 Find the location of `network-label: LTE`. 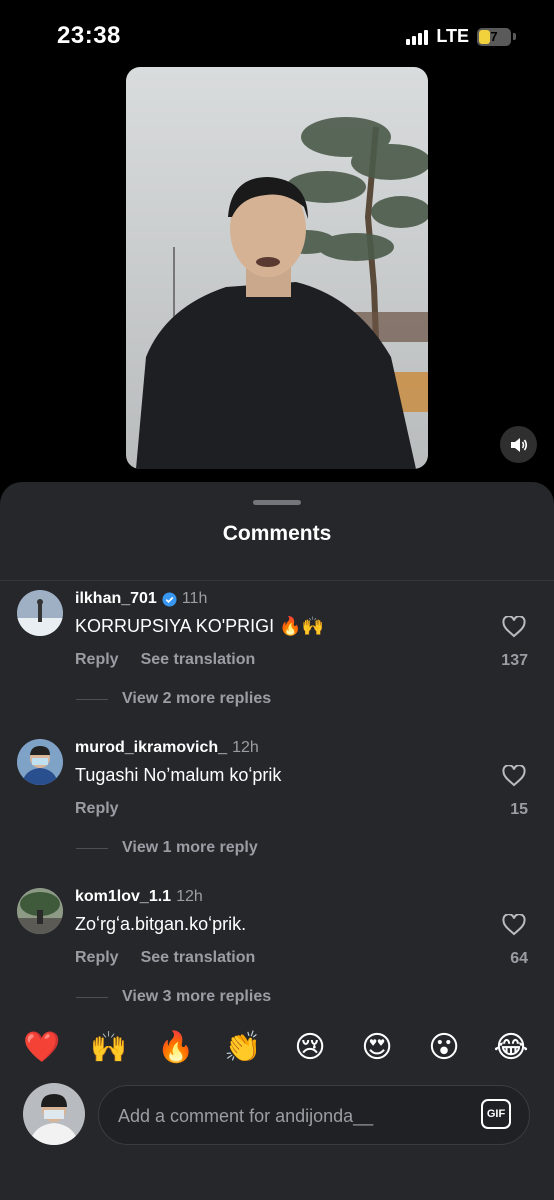

network-label: LTE is located at coordinates (452, 36).